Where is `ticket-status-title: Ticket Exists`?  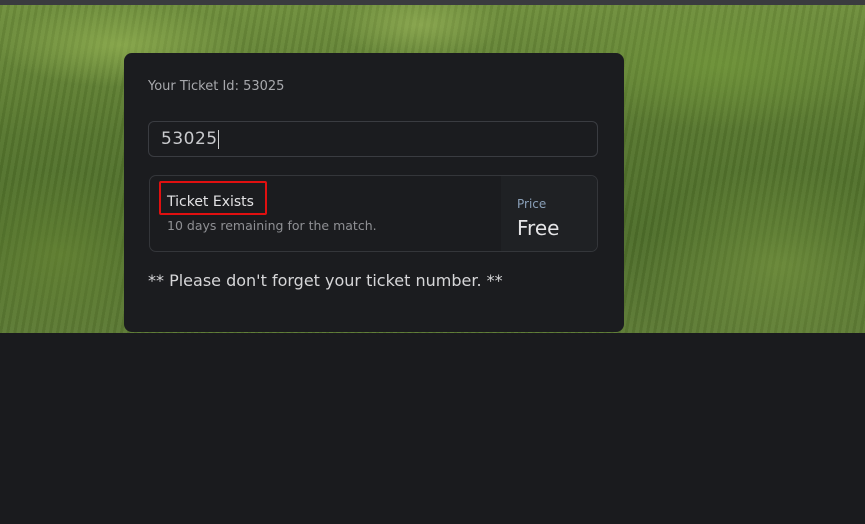
ticket-status-title: Ticket Exists is located at coordinates (210, 202).